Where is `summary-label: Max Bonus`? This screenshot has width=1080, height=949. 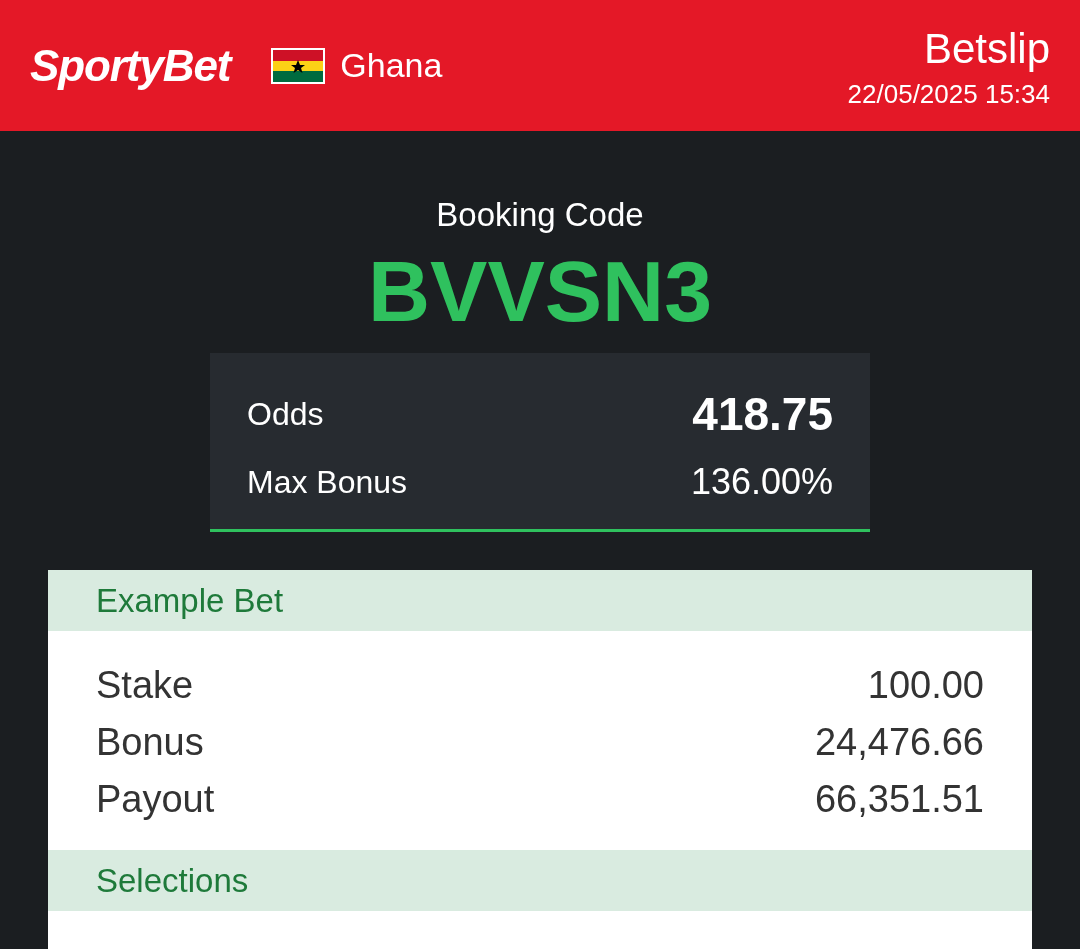 summary-label: Max Bonus is located at coordinates (327, 482).